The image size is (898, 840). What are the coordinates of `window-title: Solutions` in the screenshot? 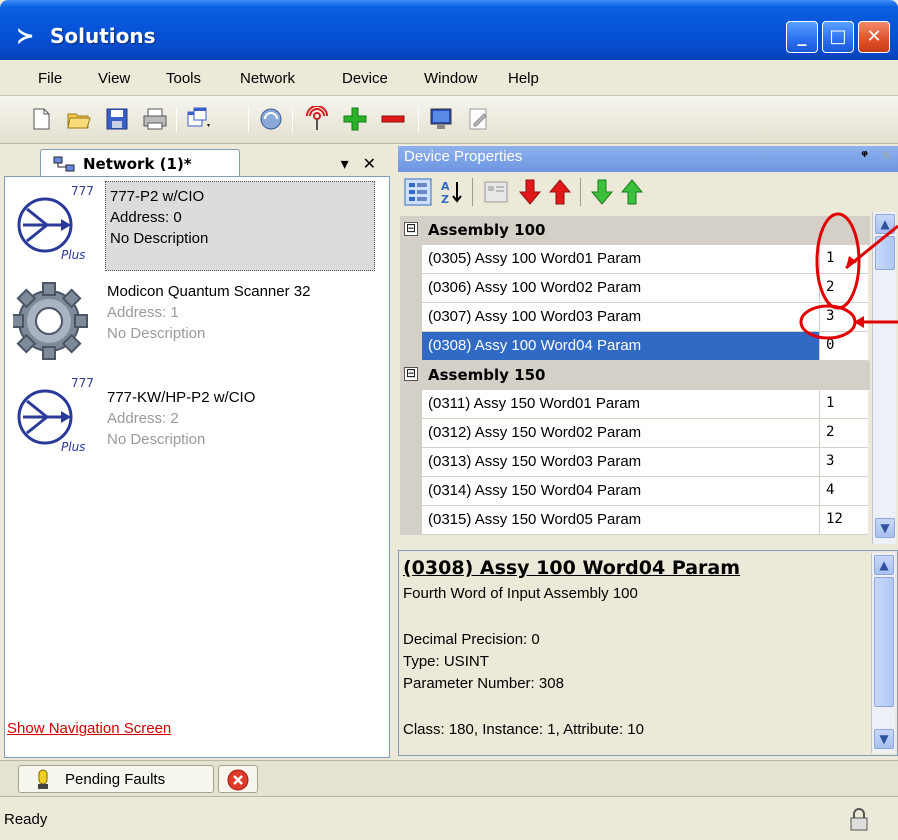 It's located at (103, 36).